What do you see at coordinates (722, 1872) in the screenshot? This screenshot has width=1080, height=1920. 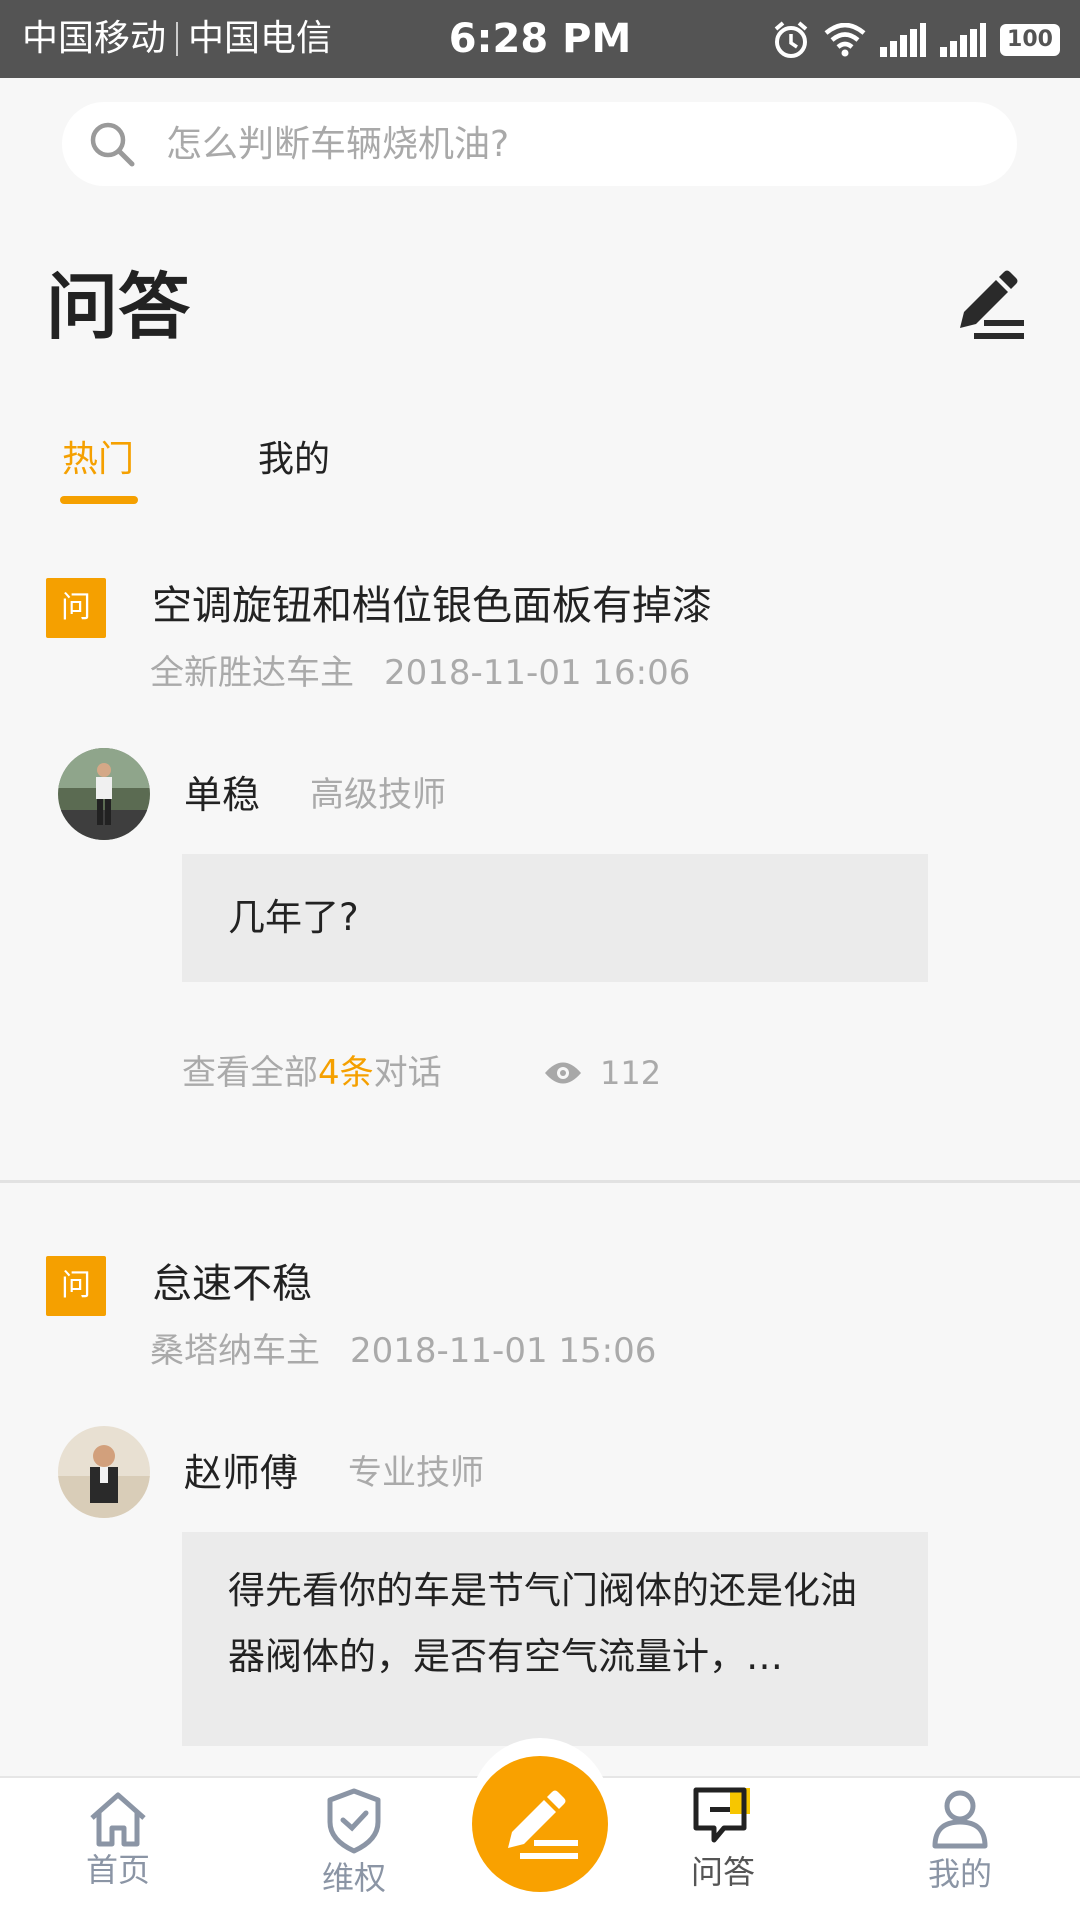 I see `nav-label: 问答` at bounding box center [722, 1872].